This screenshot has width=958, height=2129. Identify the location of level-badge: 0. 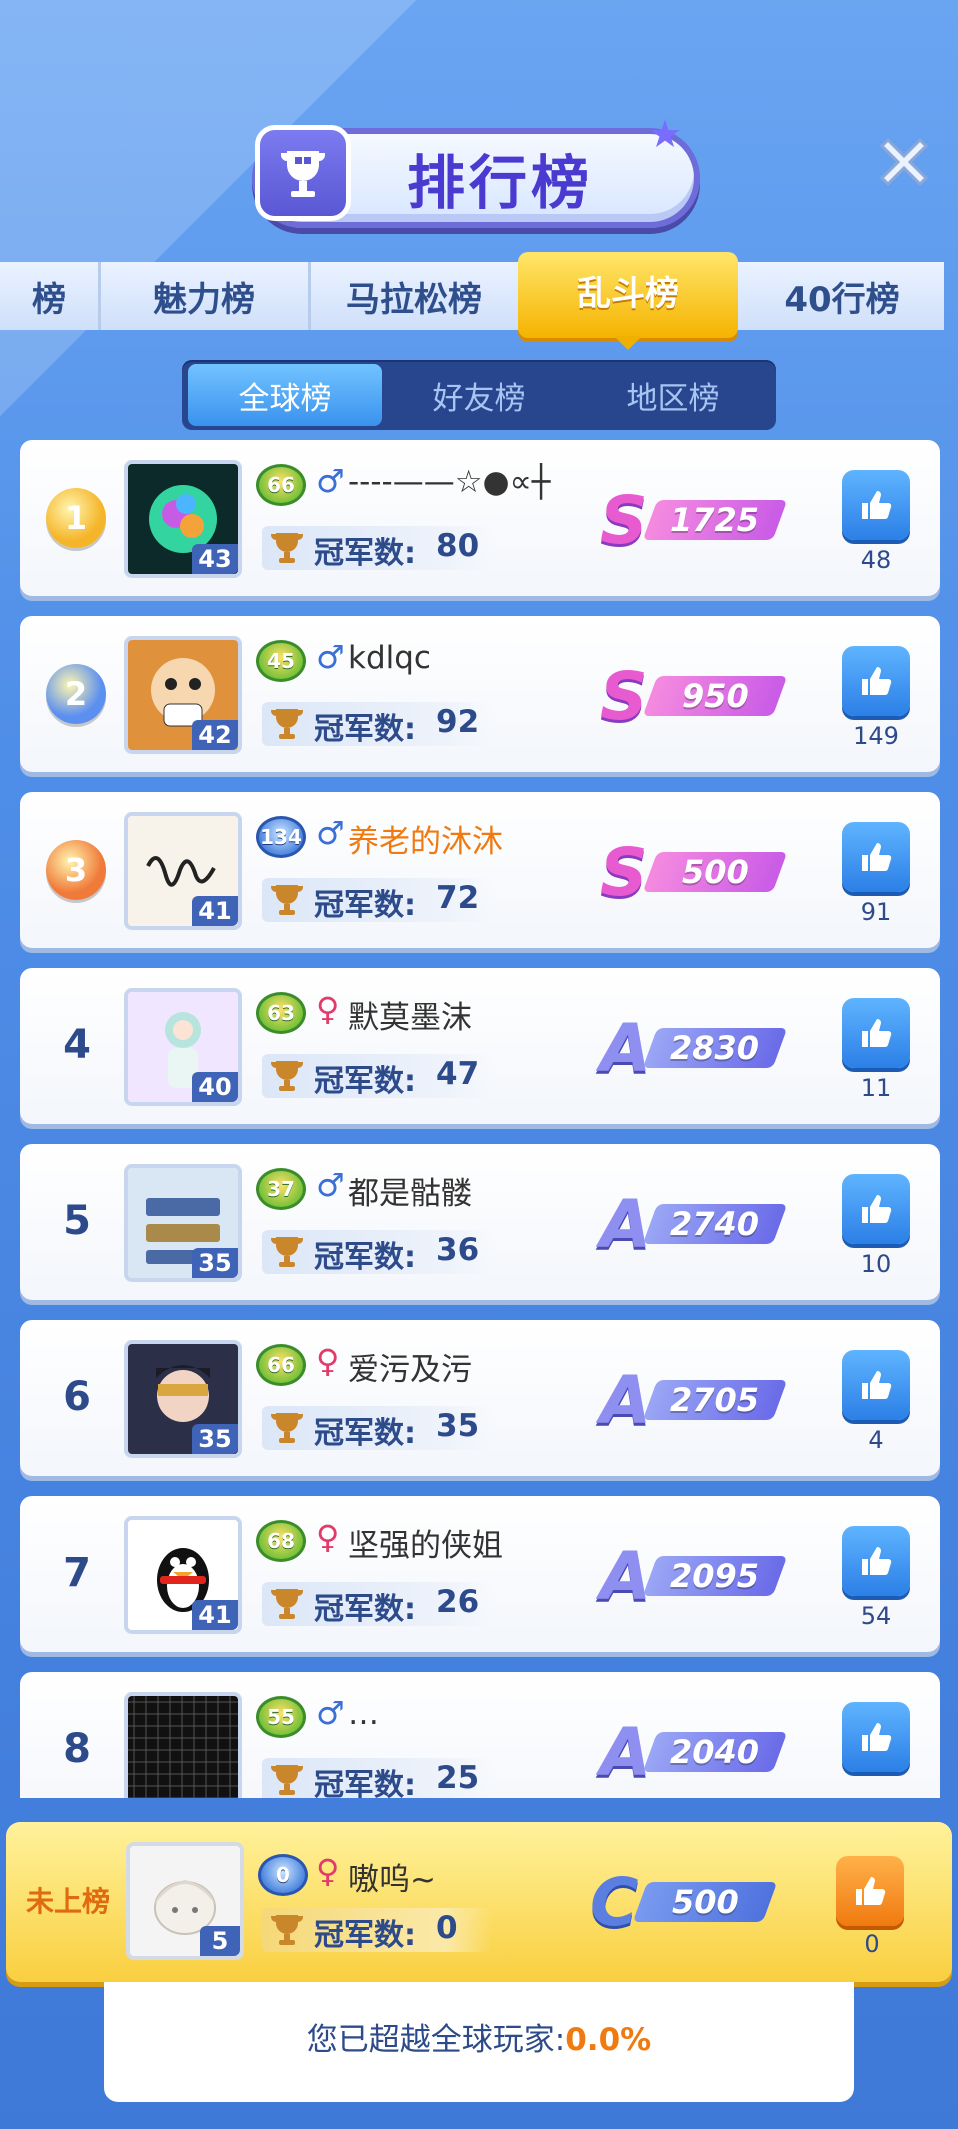
(283, 1875).